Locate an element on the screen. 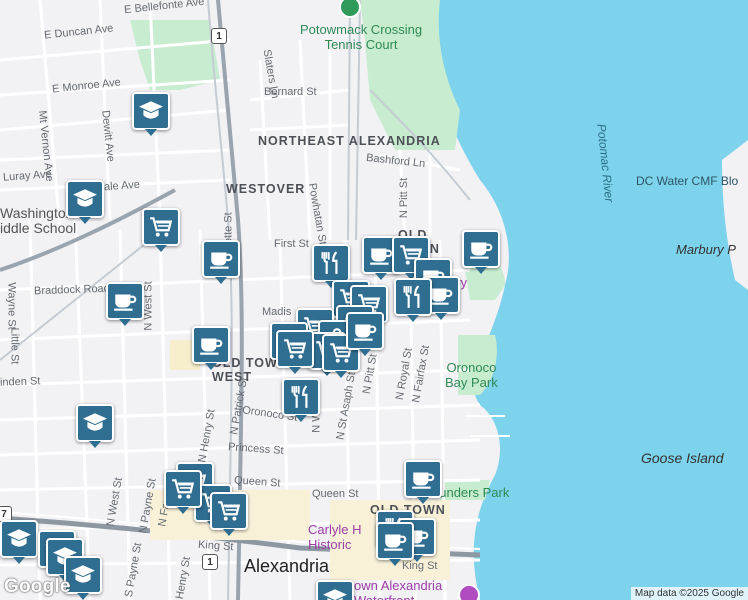  label-northeast-alexandria: NORTHEAST ALEXANDRIA is located at coordinates (349, 141).